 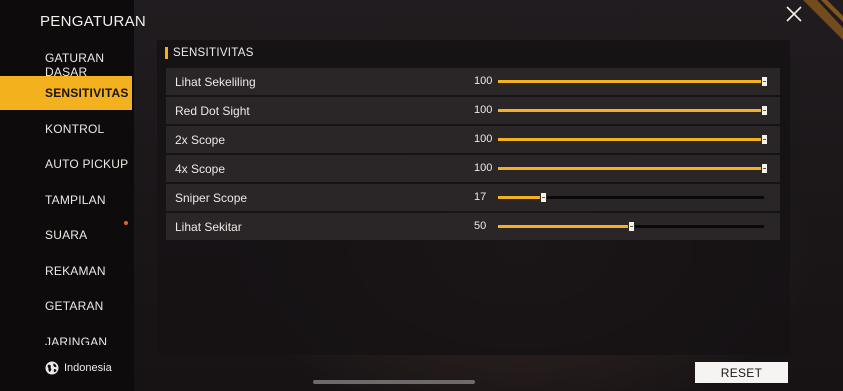 What do you see at coordinates (473, 197) in the screenshot?
I see `slider-row: Sniper Scope 17` at bounding box center [473, 197].